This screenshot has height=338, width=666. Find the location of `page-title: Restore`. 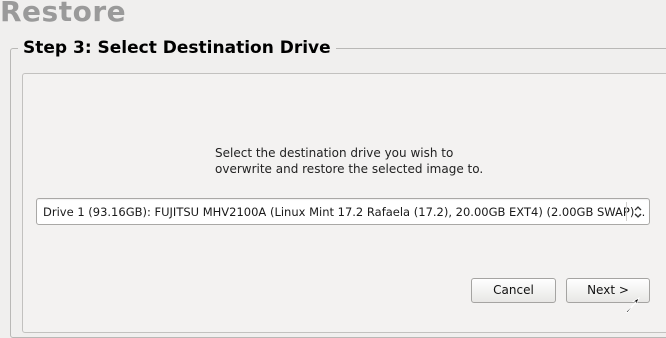

page-title: Restore is located at coordinates (63, 14).